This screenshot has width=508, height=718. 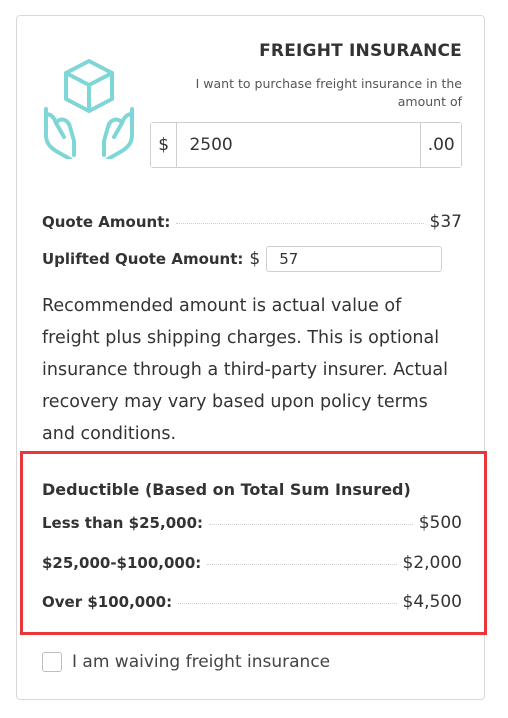 What do you see at coordinates (252, 523) in the screenshot?
I see `deductible-row: Less than $25,000: $500` at bounding box center [252, 523].